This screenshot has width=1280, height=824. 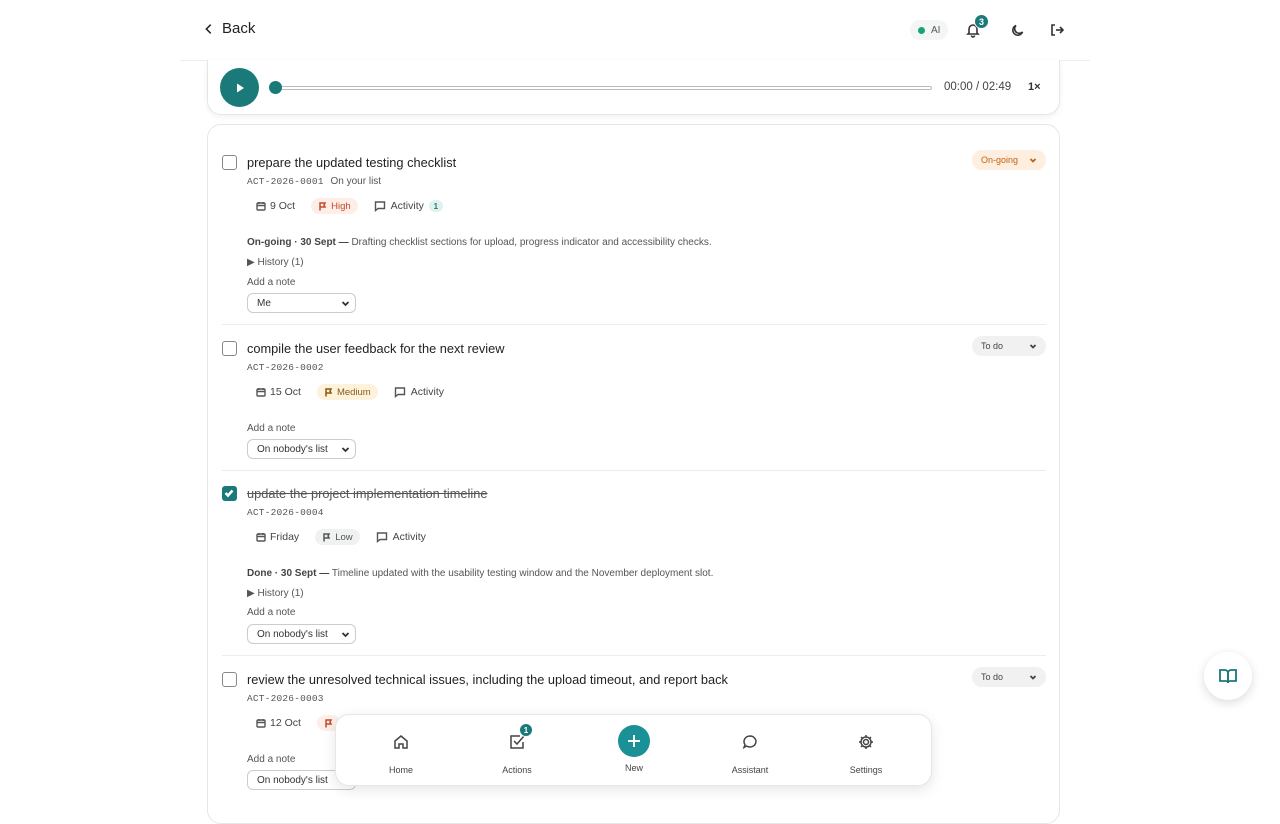 I want to click on logout-button, so click(x=1057, y=30).